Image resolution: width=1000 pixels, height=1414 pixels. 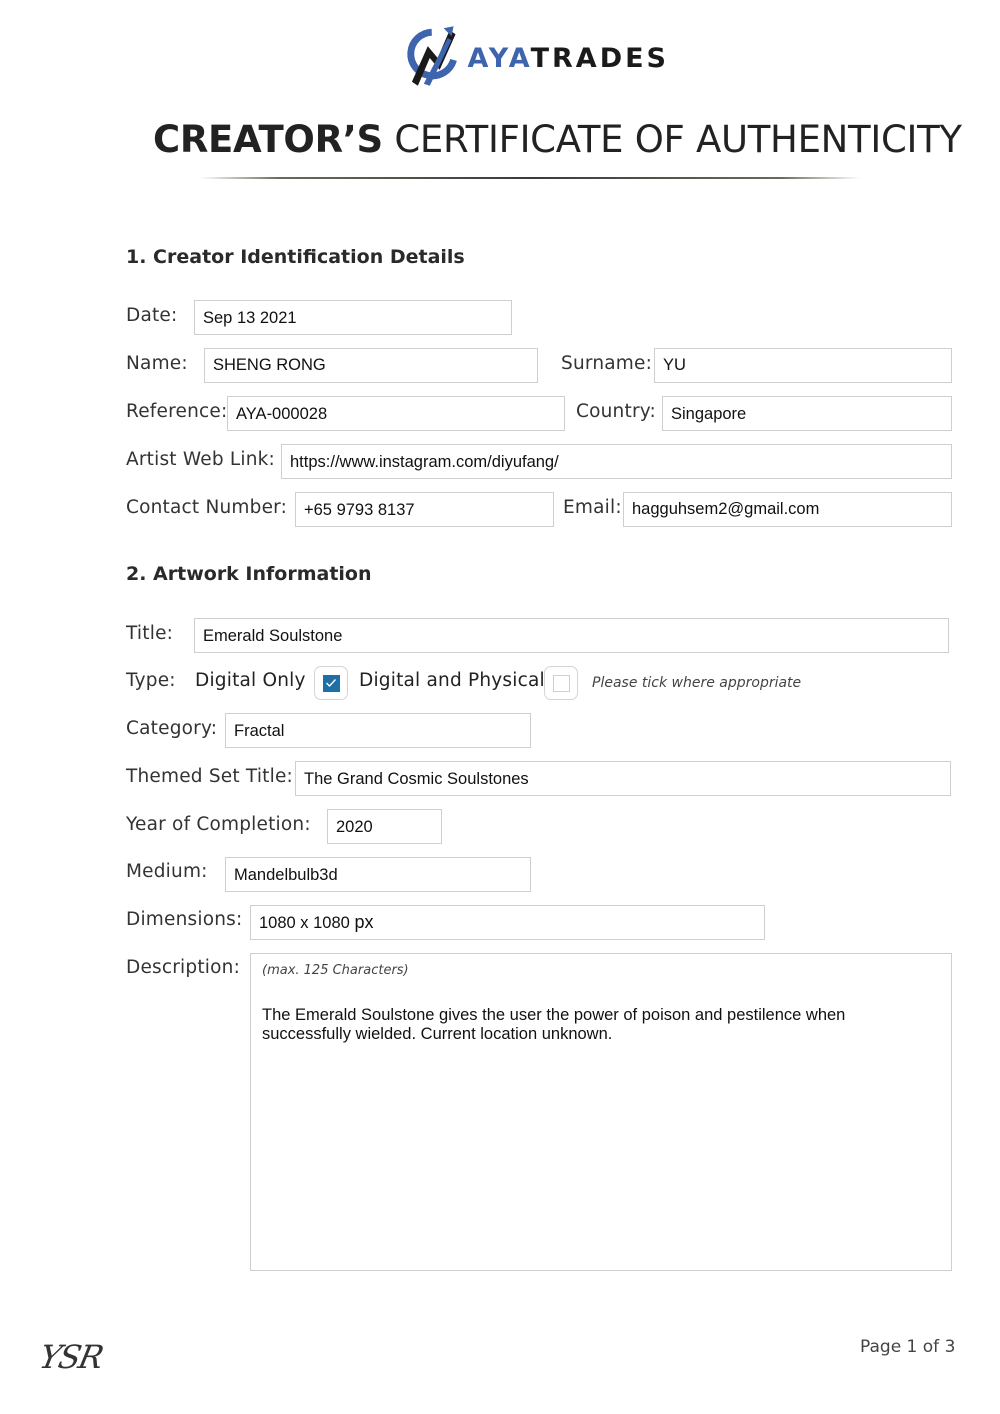 I want to click on medium-label: Medium:, so click(x=167, y=871).